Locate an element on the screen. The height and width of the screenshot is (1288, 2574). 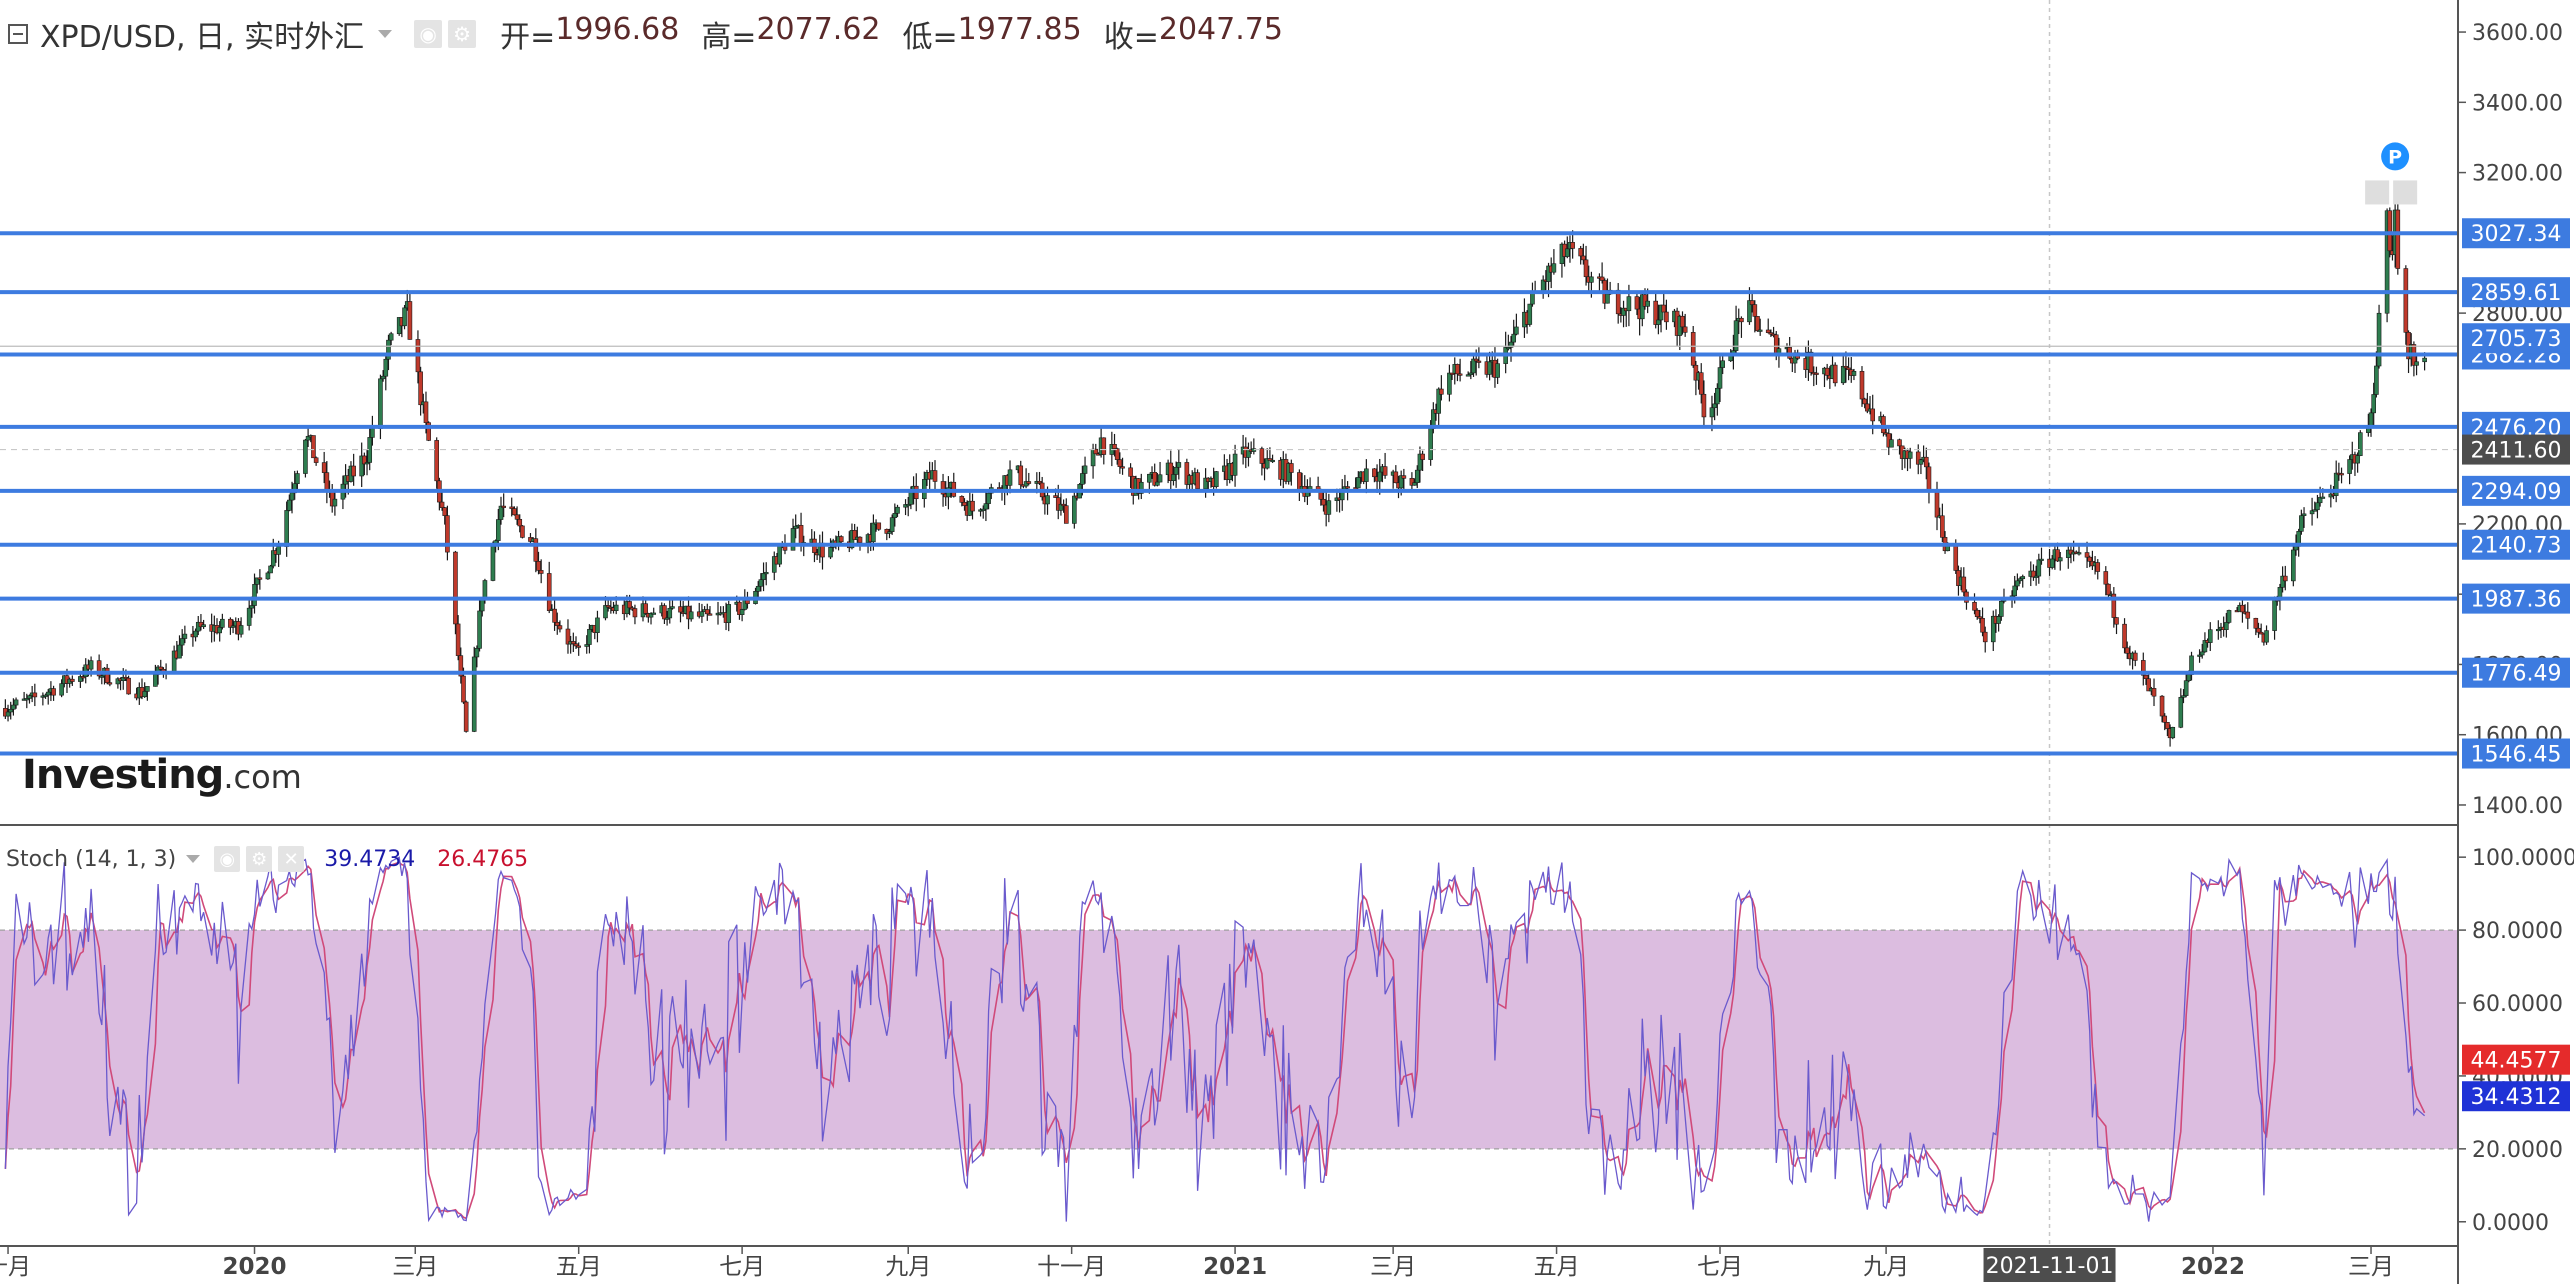
level-badge: 2859.61 is located at coordinates (2516, 292).